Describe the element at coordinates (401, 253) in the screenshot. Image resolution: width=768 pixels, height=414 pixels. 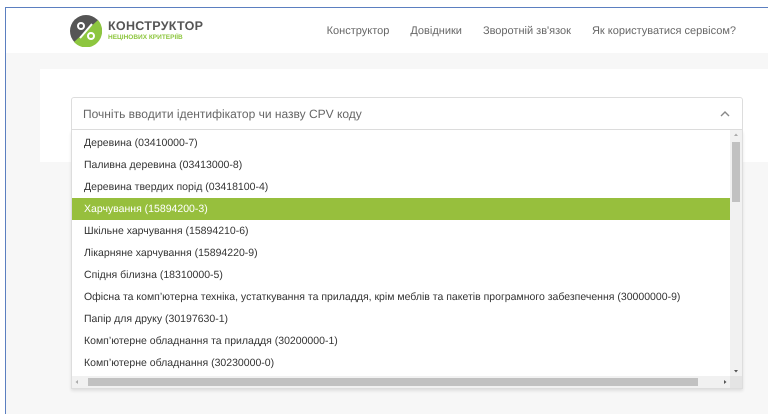
I see `dropdown-option: Лікарняне харчування (15894220-9)` at that location.